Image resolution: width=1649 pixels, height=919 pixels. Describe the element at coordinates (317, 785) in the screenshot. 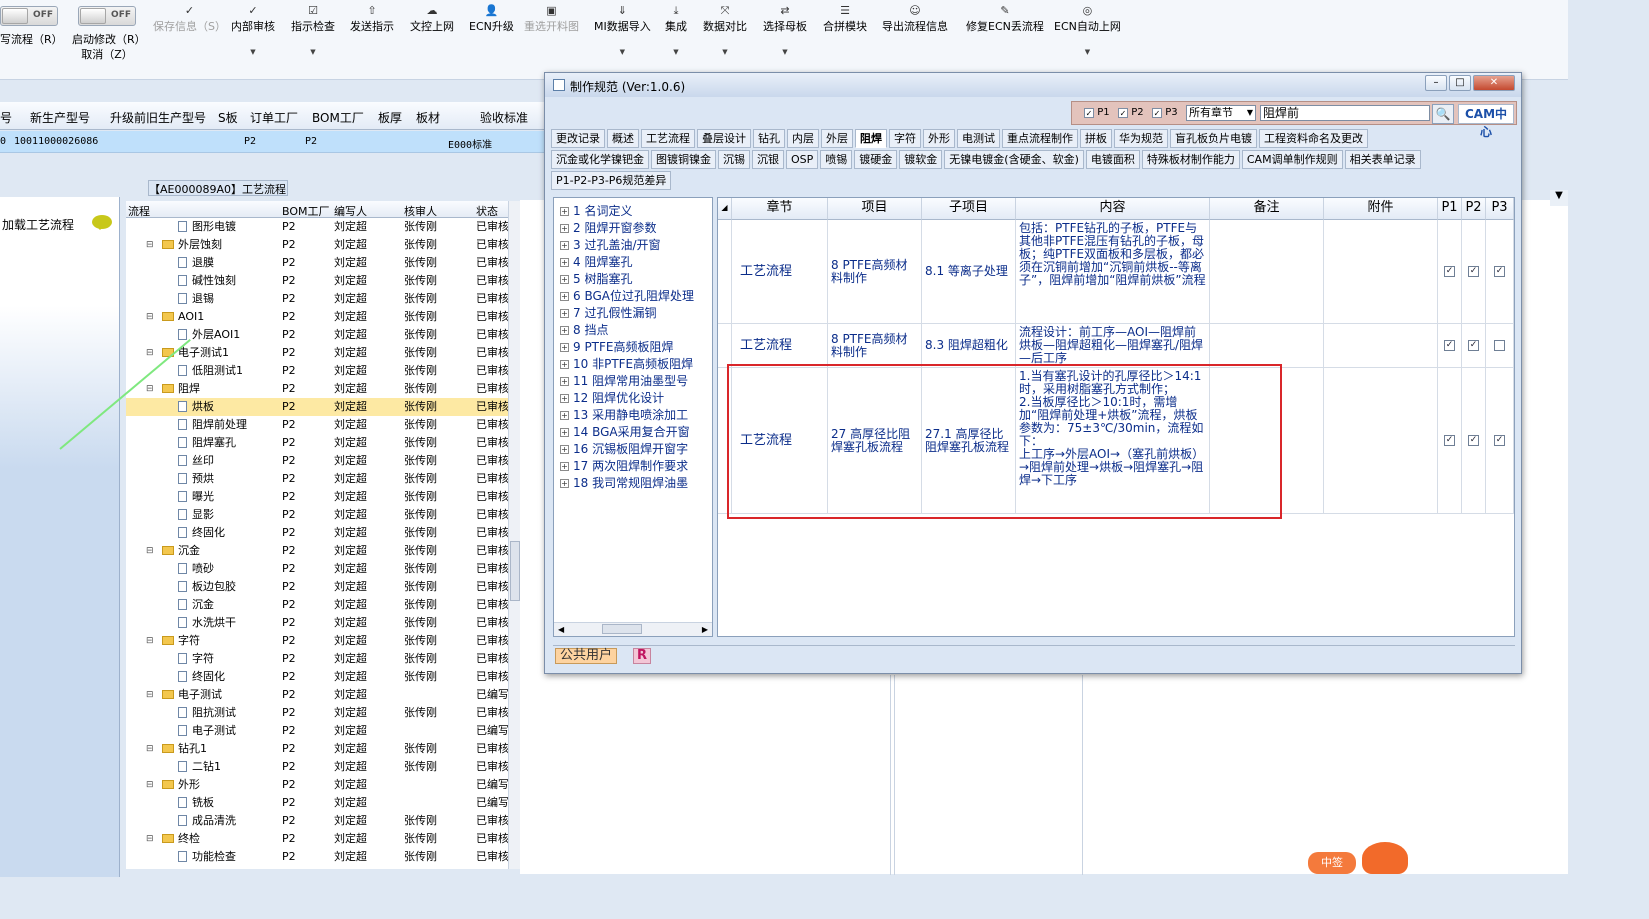

I see `tree-row: ⊟ 外形 P2 刘定超 已编写` at that location.